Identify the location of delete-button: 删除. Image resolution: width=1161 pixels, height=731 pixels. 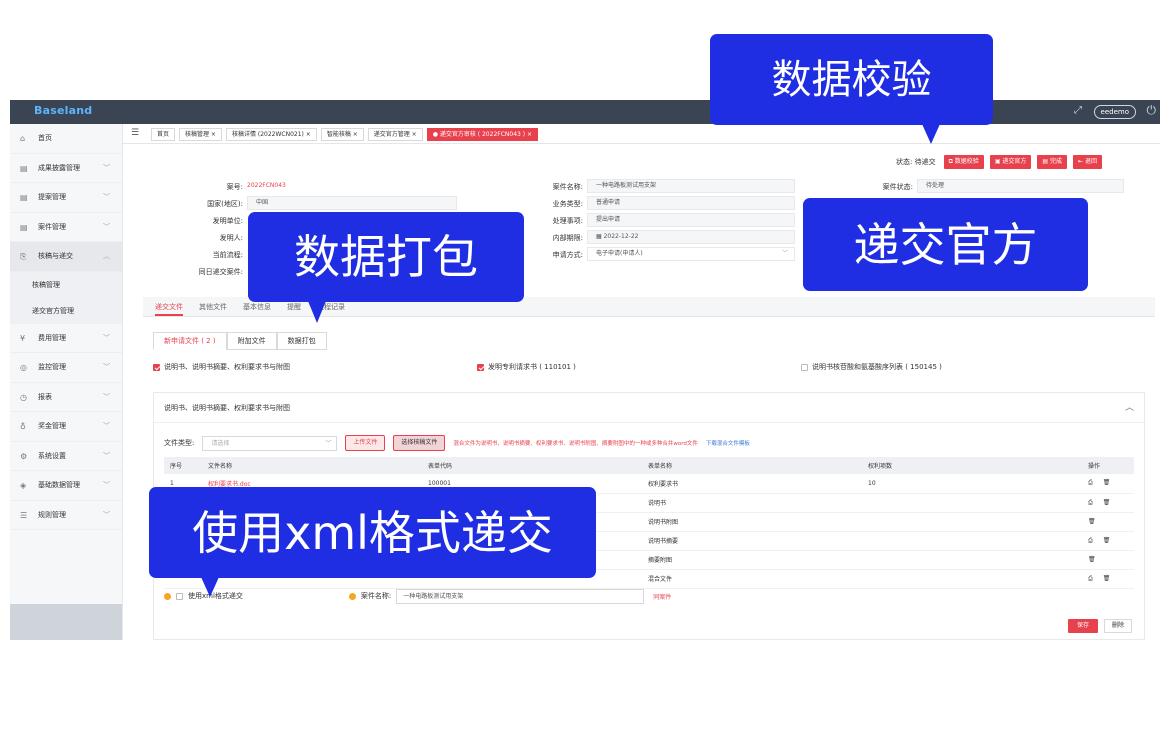
(1118, 626).